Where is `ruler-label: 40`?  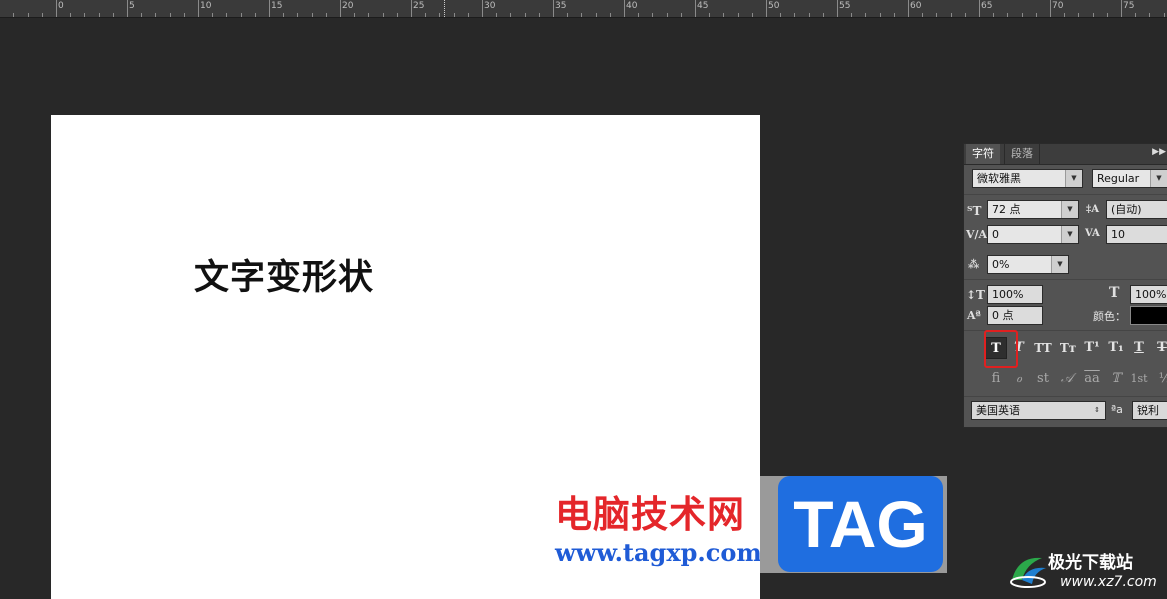
ruler-label: 40 is located at coordinates (632, 6).